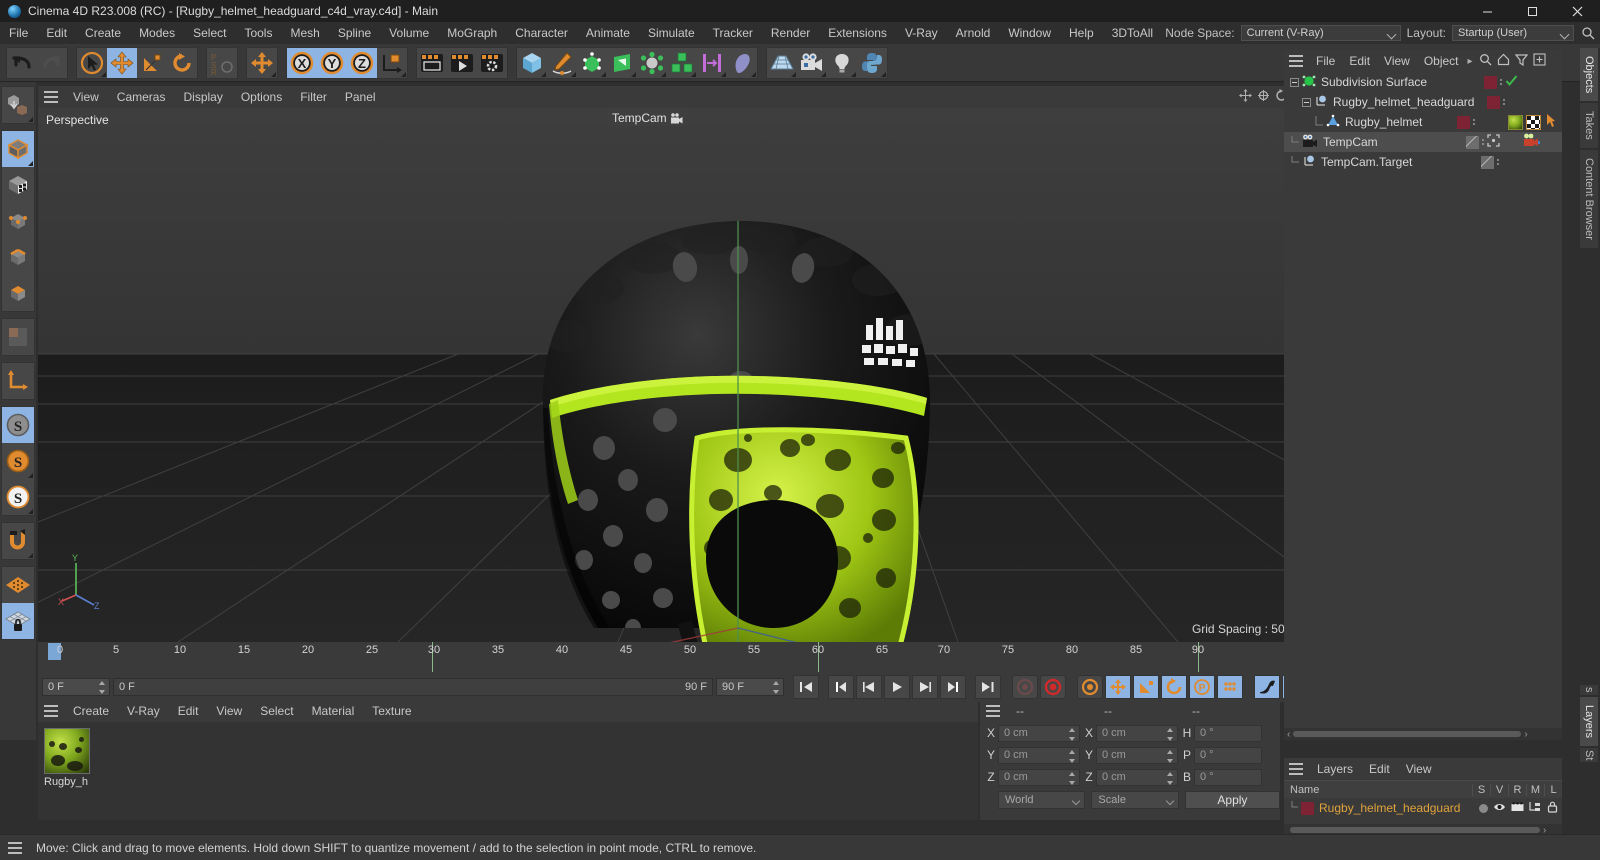 Image resolution: width=1600 pixels, height=860 pixels. Describe the element at coordinates (776, 687) in the screenshot. I see `document-end-frame-spinner` at that location.